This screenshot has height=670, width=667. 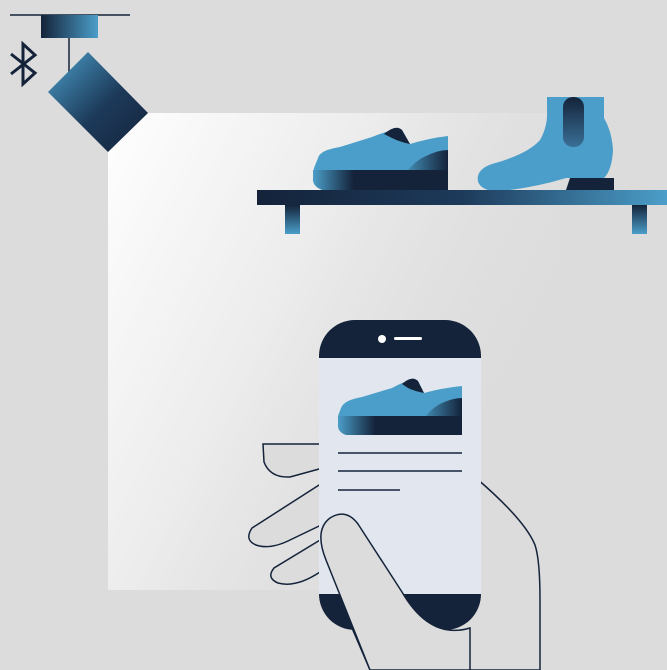 I want to click on boot-pull-tab, so click(x=573, y=122).